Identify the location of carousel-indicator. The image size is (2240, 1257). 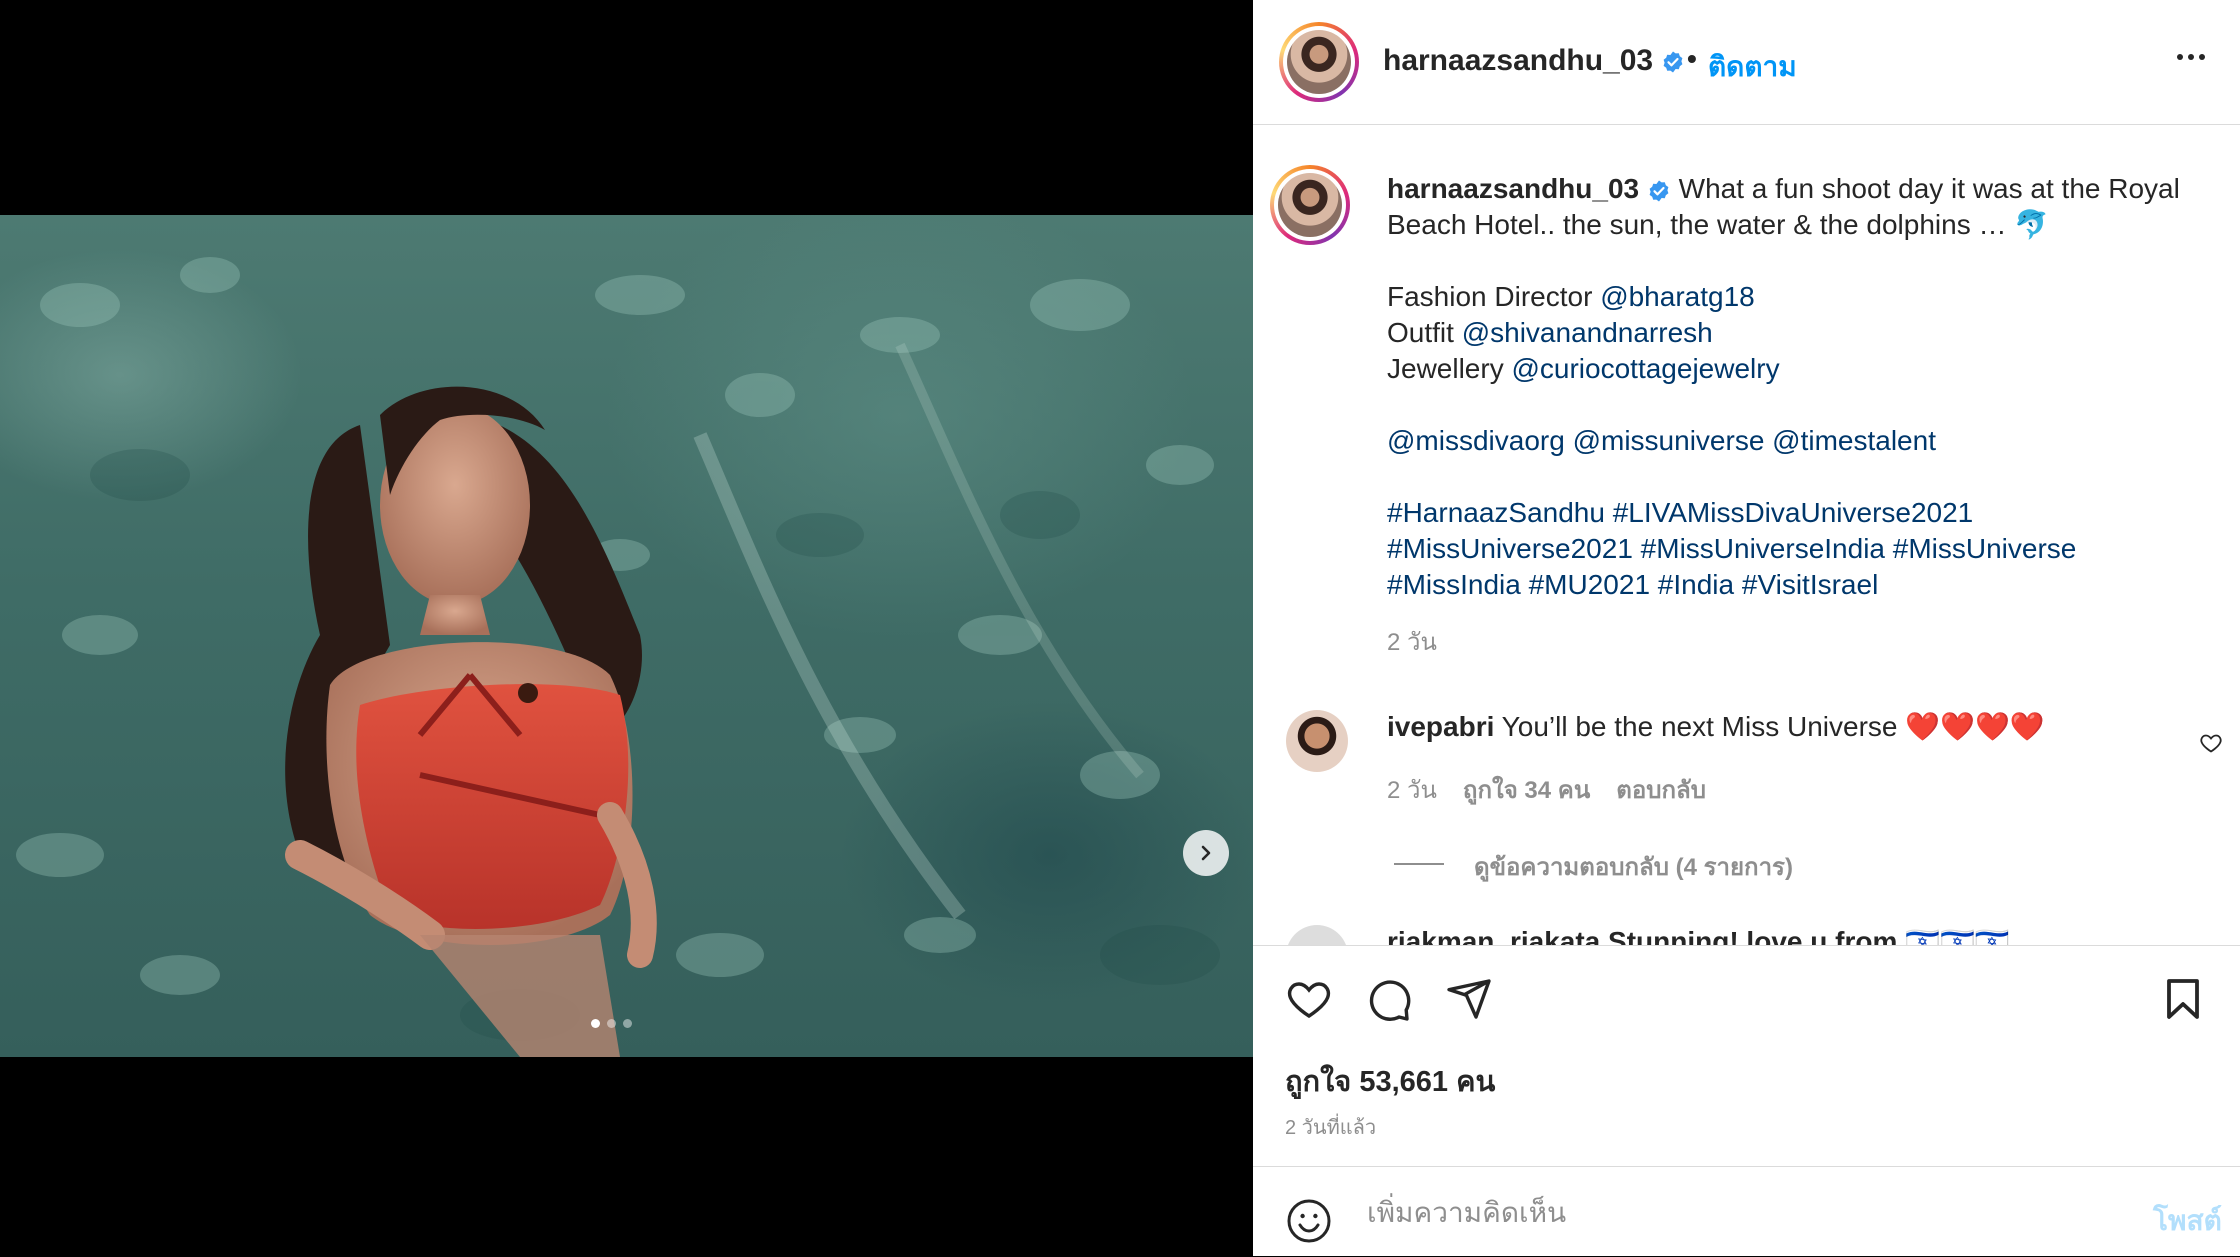
(611, 1023).